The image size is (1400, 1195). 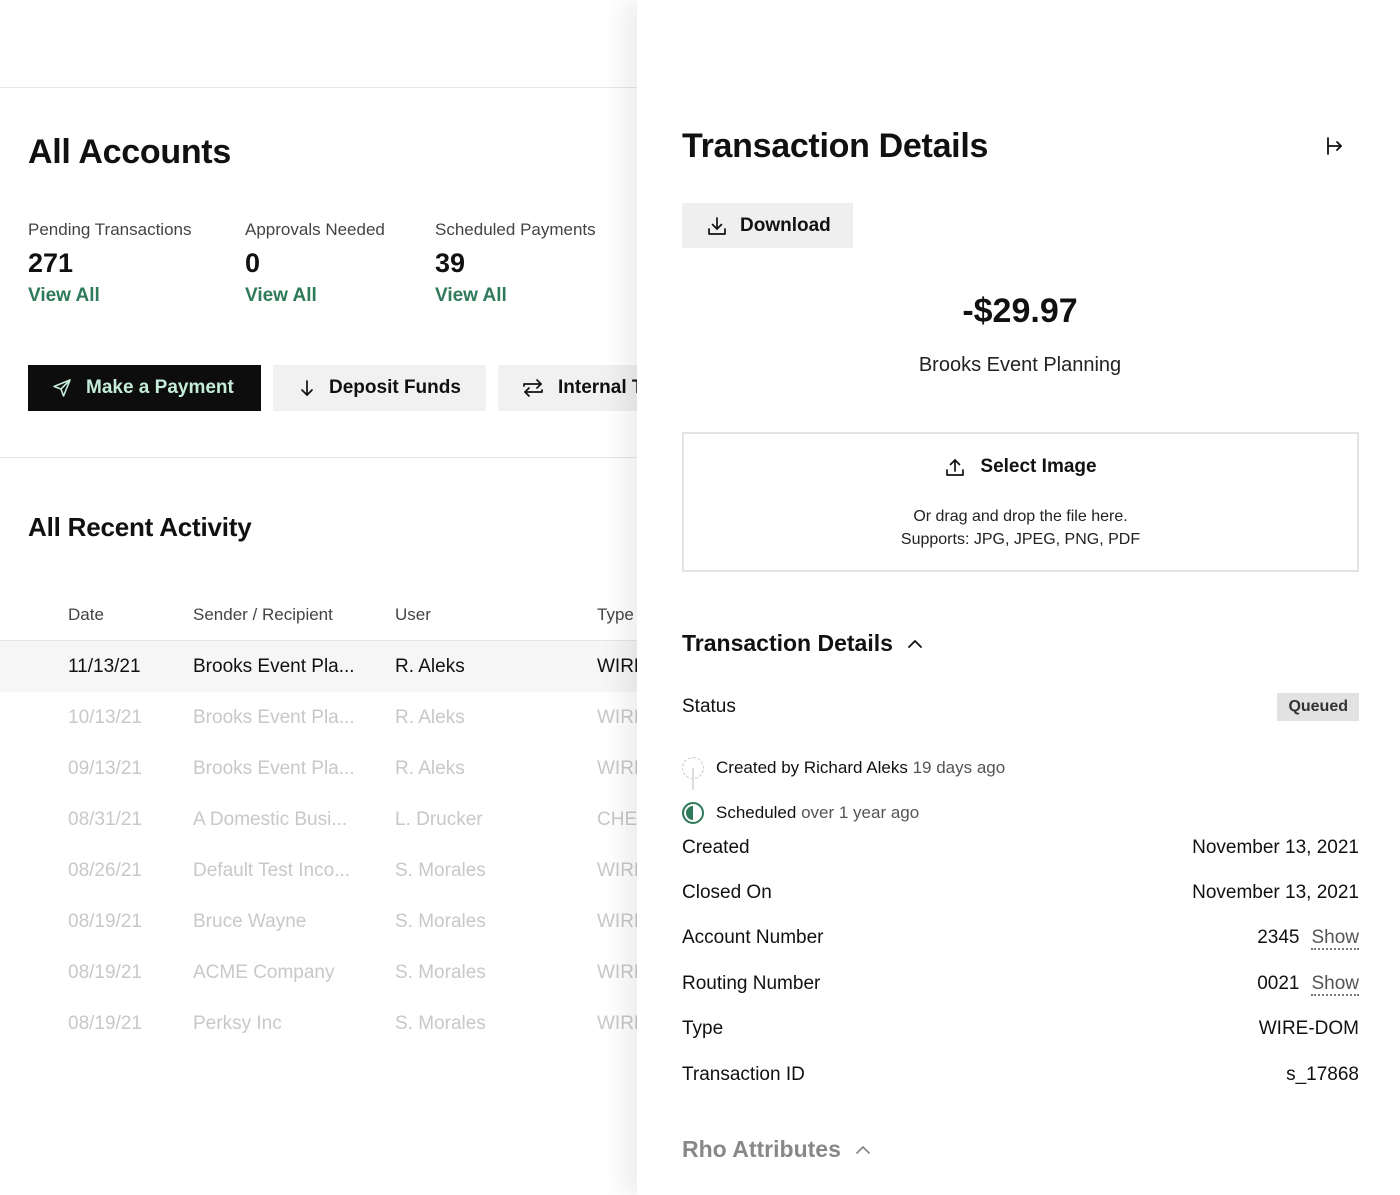 What do you see at coordinates (515, 263) in the screenshot?
I see `stat-scheduled-payments: Scheduled Payments 39 View All` at bounding box center [515, 263].